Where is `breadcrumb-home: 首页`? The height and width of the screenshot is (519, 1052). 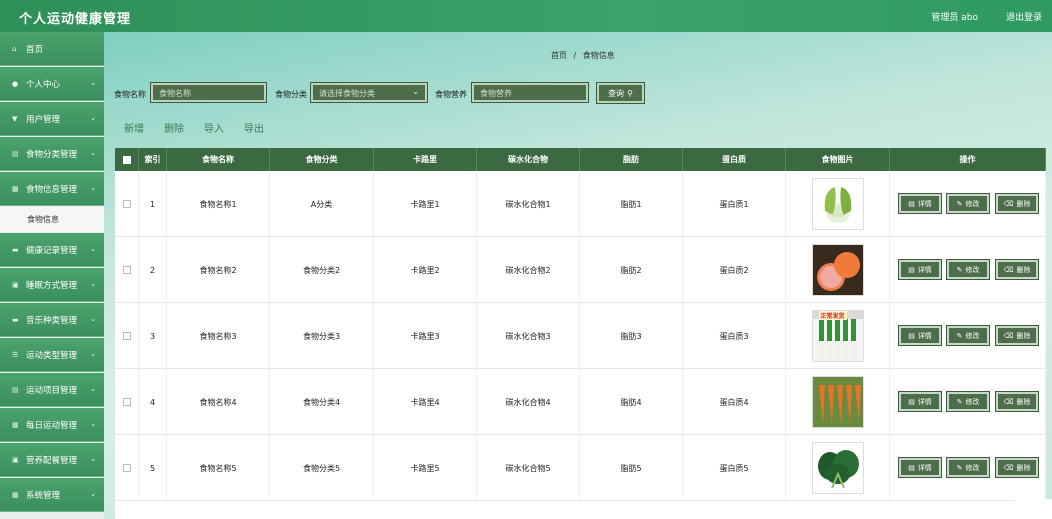 breadcrumb-home: 首页 is located at coordinates (559, 55).